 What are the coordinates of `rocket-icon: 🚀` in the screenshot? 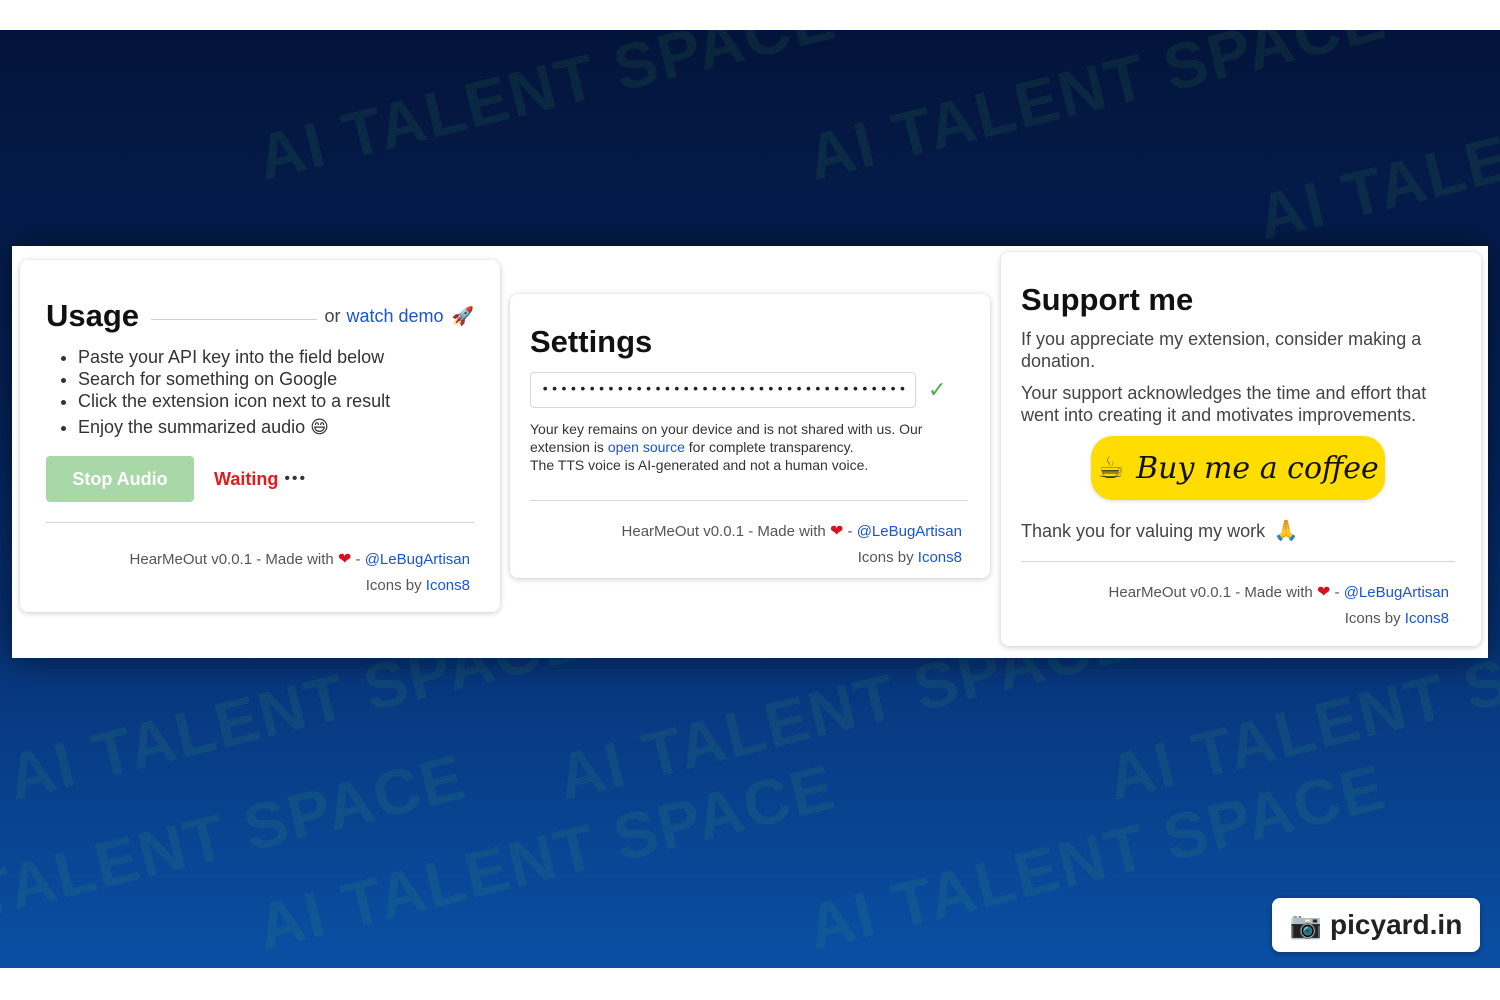 It's located at (462, 315).